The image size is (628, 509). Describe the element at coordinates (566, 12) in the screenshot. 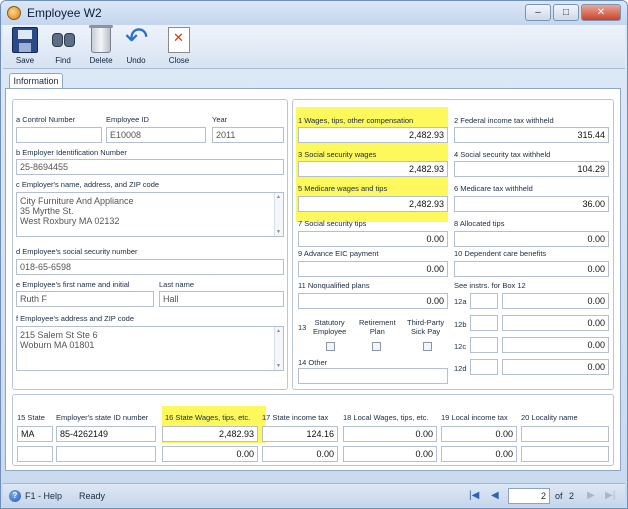

I see `maximize-button: □` at that location.